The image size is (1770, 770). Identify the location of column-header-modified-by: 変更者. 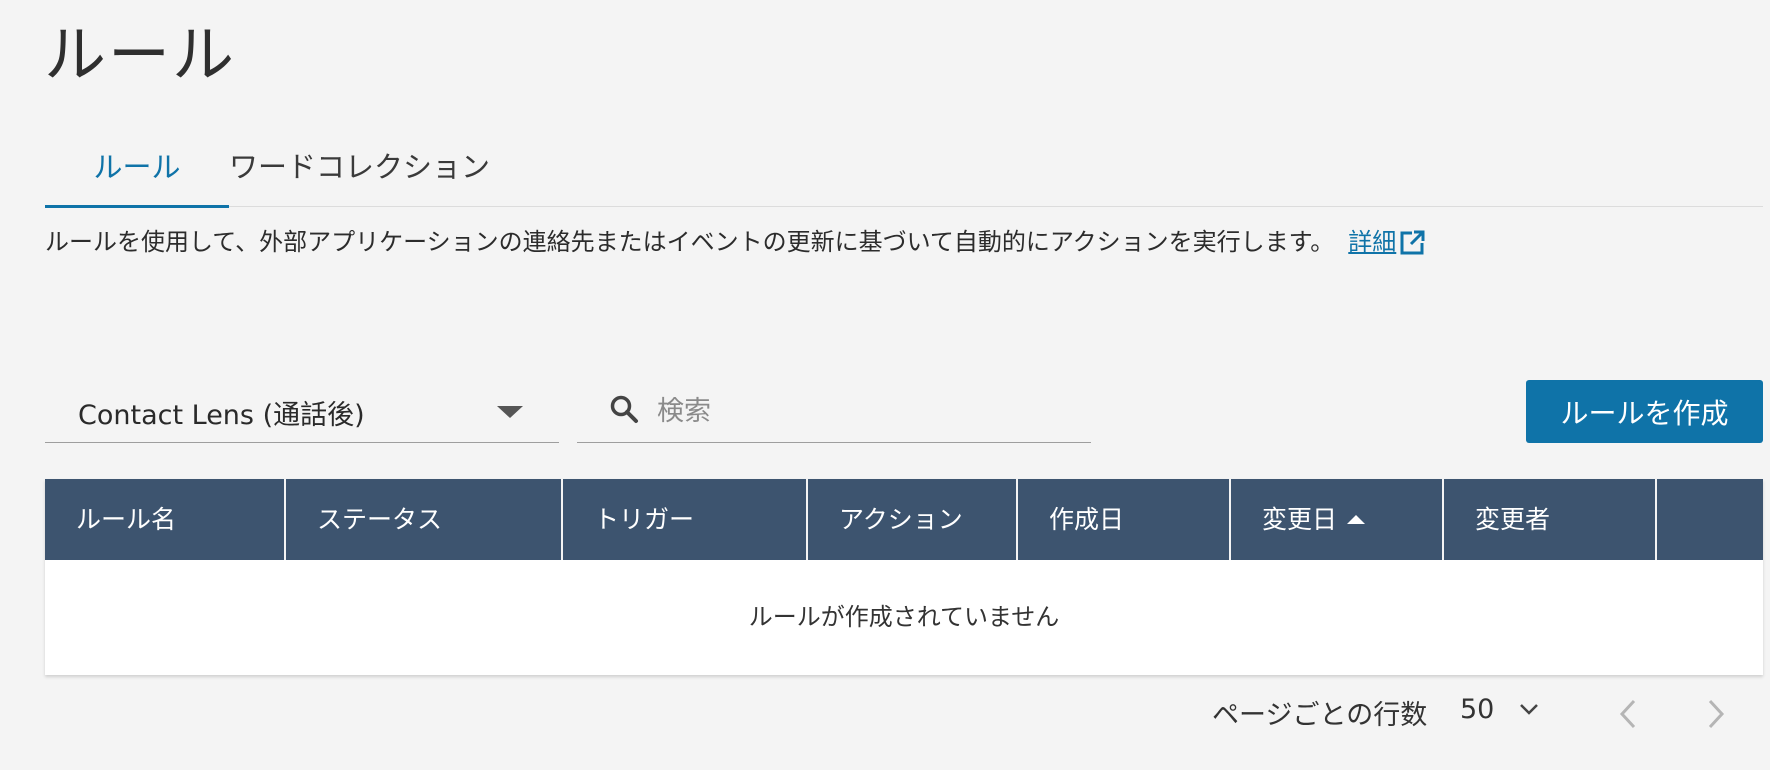
(1550, 519).